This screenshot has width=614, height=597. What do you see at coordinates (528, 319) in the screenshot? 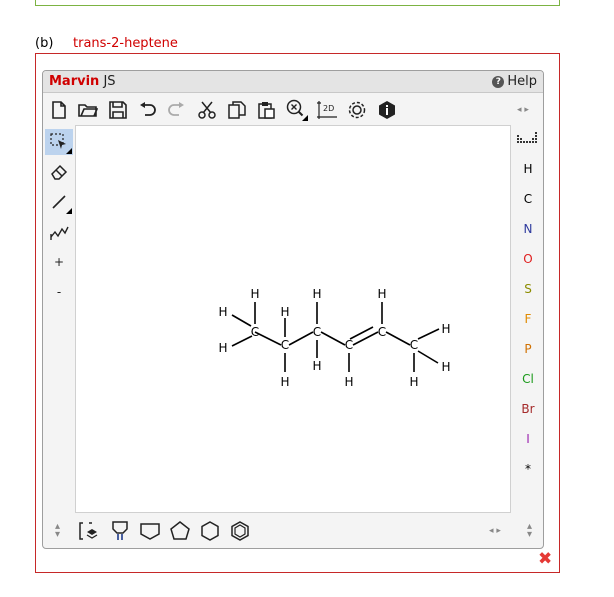
I see `element-button-f: F` at bounding box center [528, 319].